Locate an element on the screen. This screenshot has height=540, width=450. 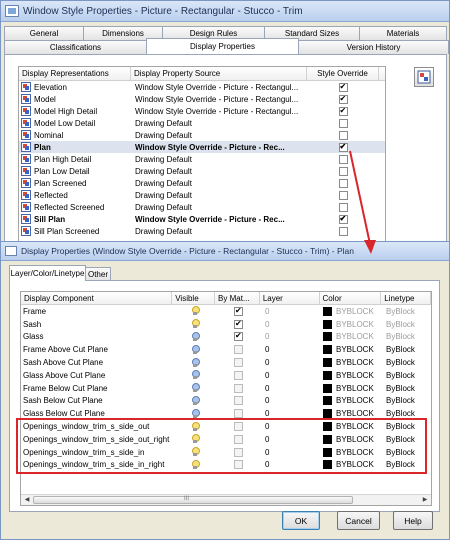
tab-display-properties: Display Properties is located at coordinates (222, 46).